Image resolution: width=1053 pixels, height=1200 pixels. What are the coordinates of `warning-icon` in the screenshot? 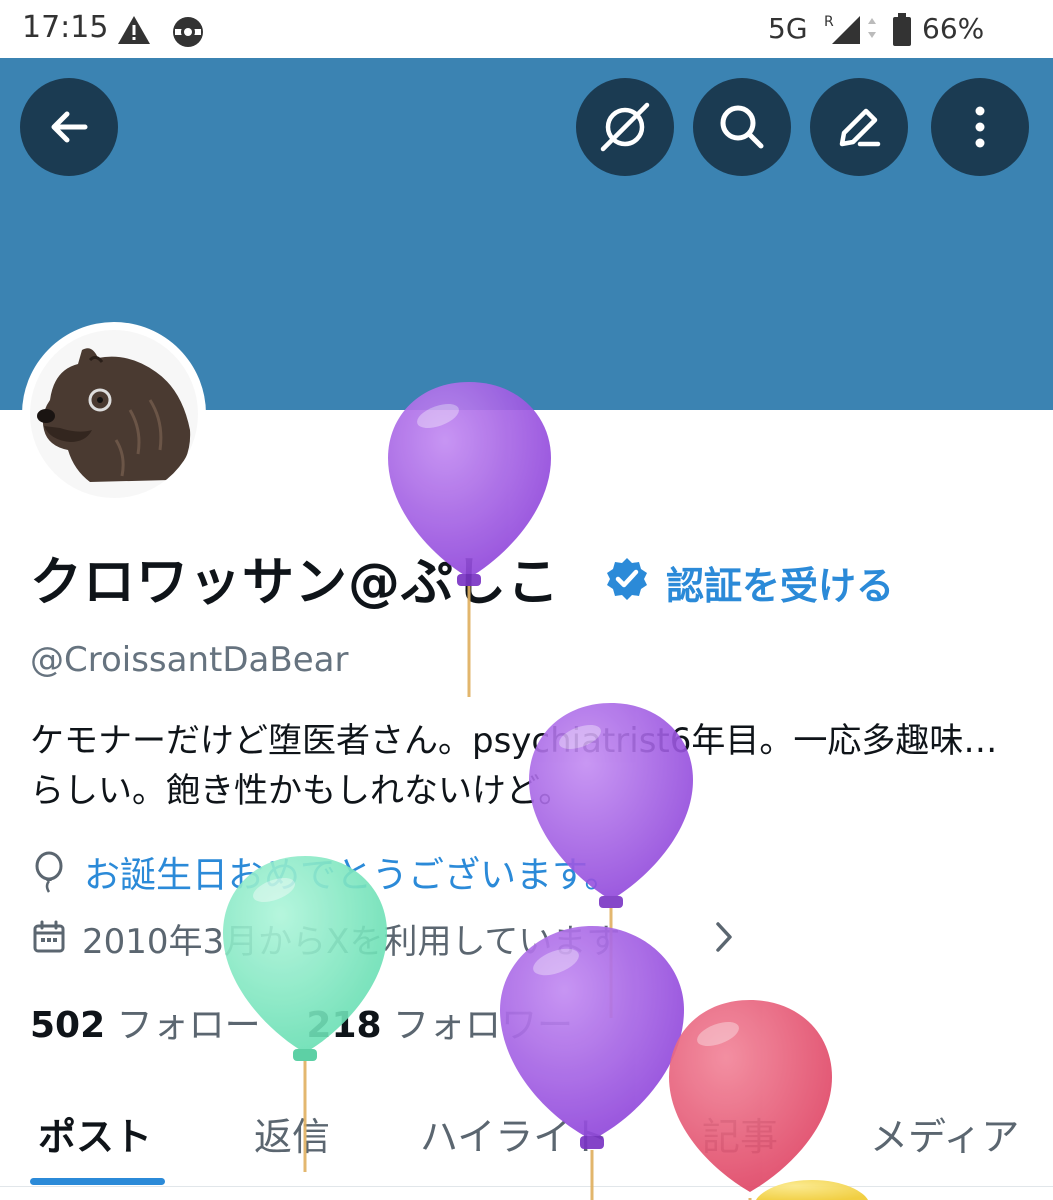 It's located at (134, 30).